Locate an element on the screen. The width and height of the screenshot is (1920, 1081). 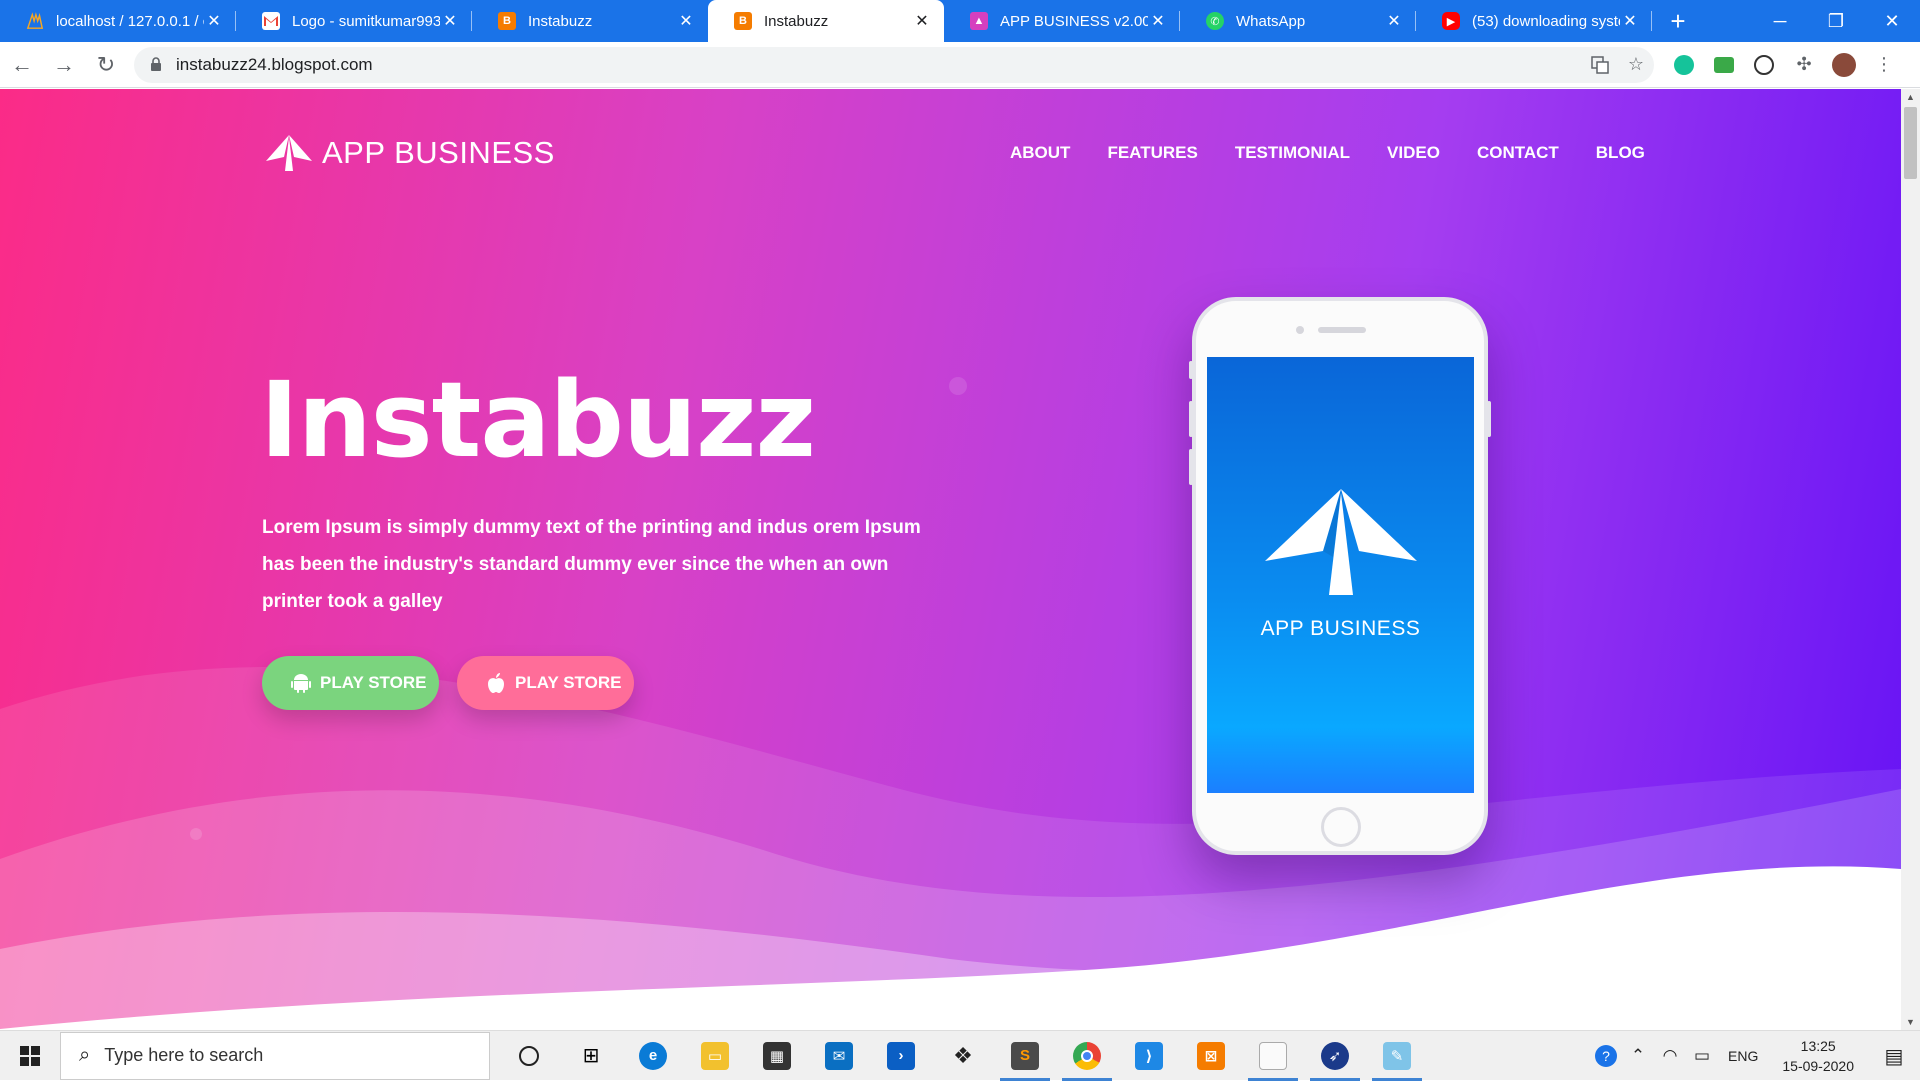
chrome-menu-icon: ⋮ is located at coordinates (1884, 65).